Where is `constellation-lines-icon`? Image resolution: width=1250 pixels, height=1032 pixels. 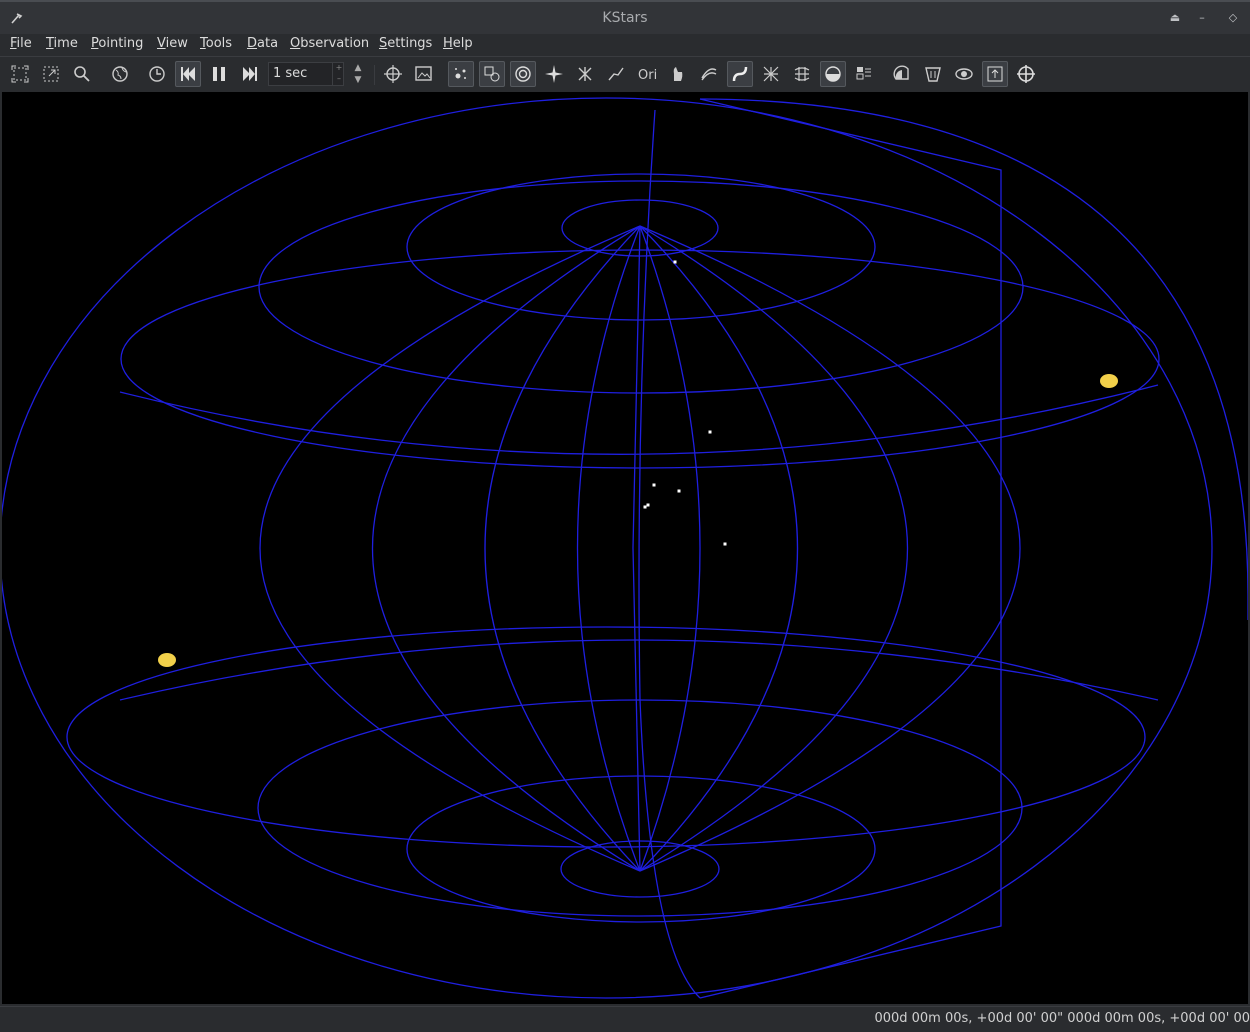 constellation-lines-icon is located at coordinates (616, 74).